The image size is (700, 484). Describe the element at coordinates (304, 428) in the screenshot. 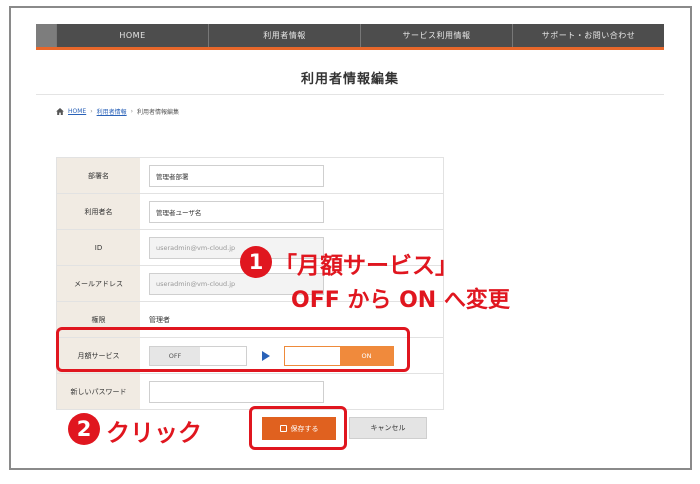

I see `save-button-label: 保存する` at that location.